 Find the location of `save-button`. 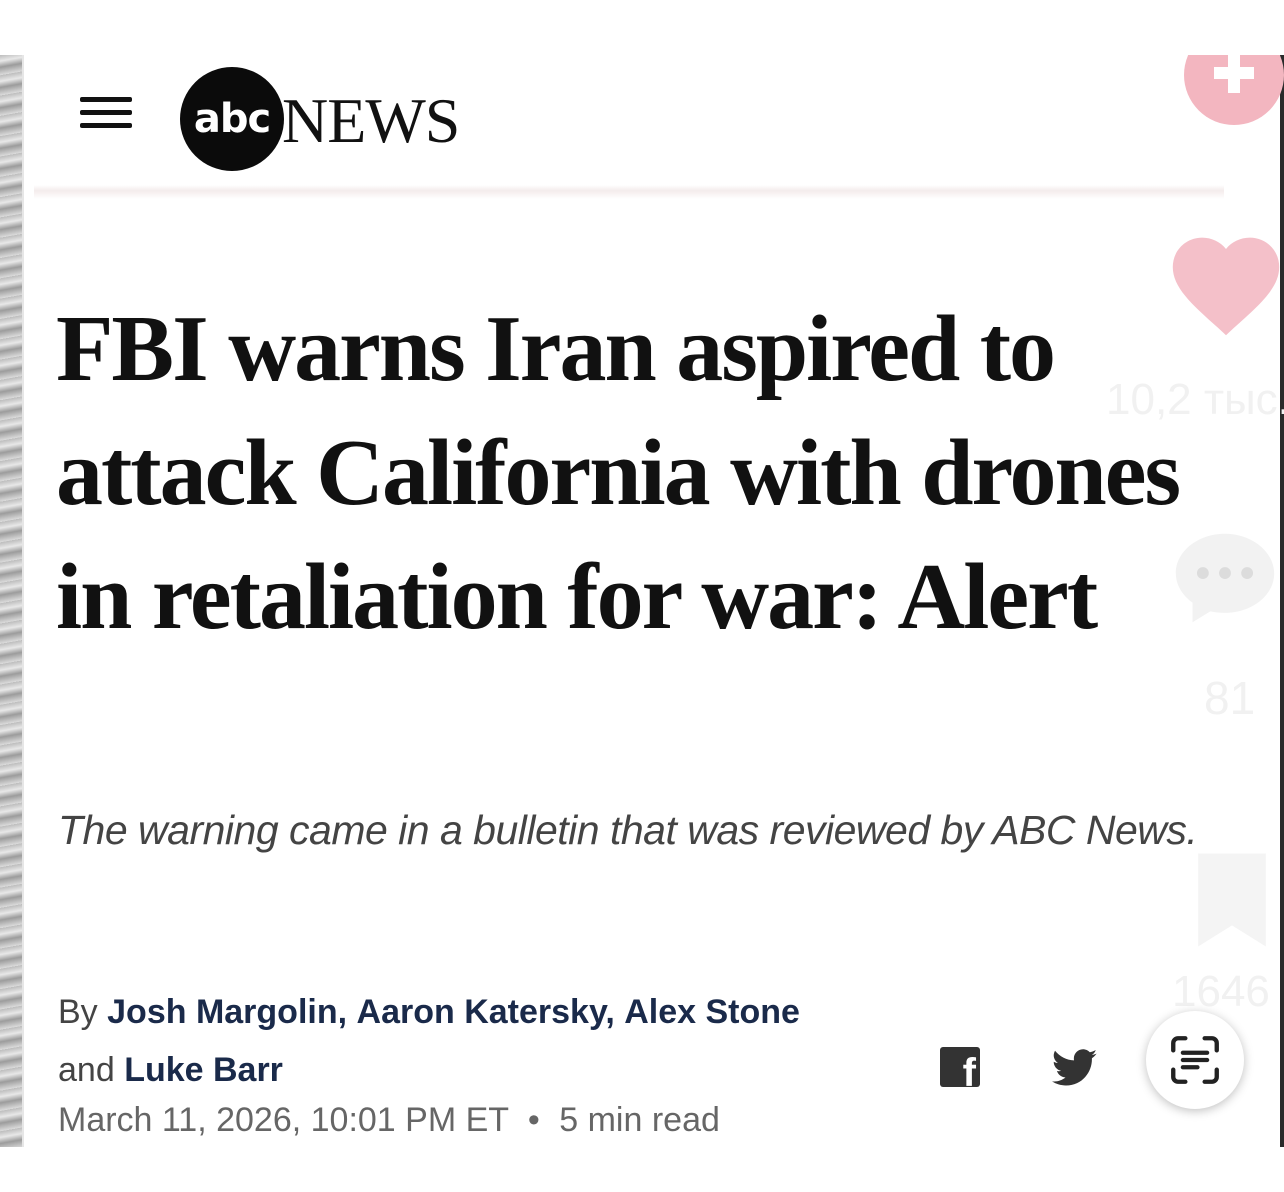

save-button is located at coordinates (1232, 900).